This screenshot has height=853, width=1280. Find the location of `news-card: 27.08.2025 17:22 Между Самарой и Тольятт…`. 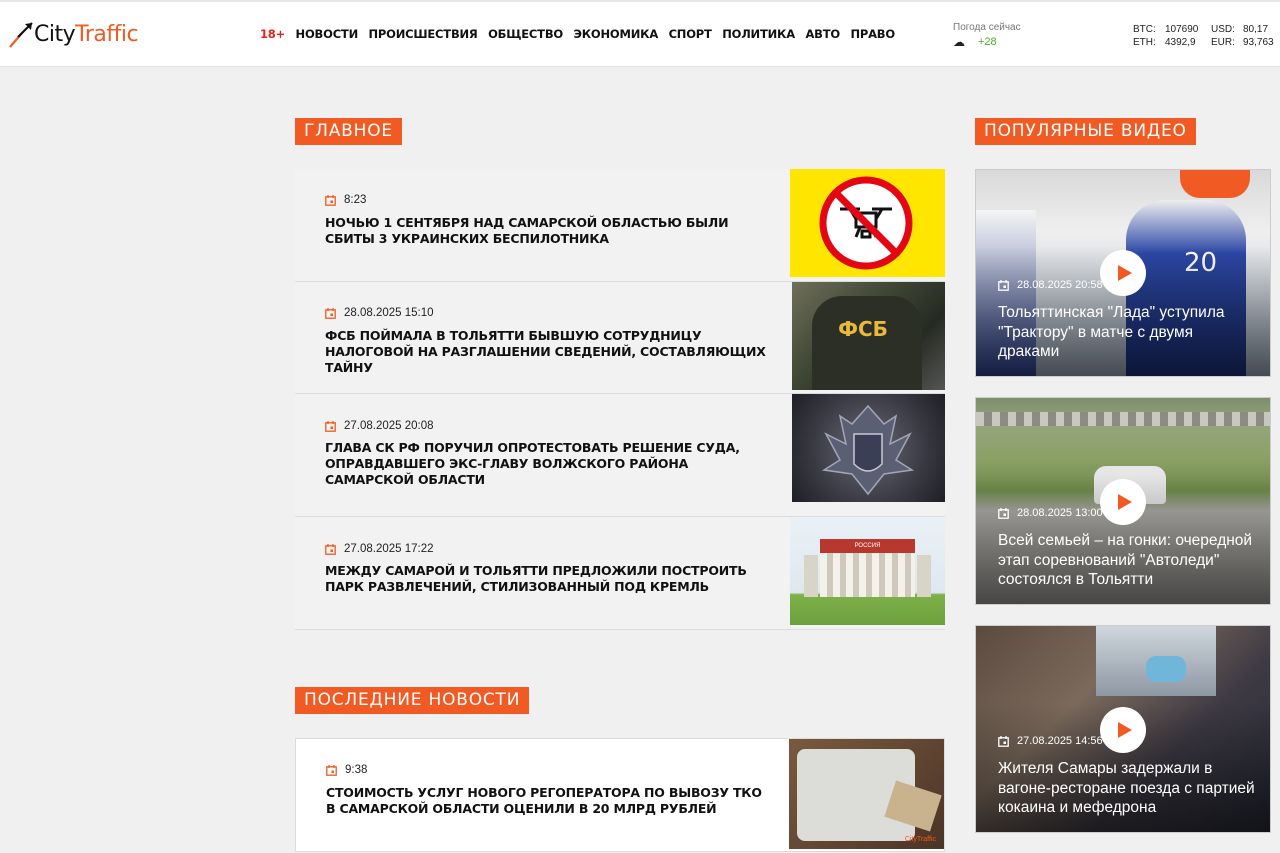

news-card: 27.08.2025 17:22 Между Самарой и Тольятт… is located at coordinates (620, 573).